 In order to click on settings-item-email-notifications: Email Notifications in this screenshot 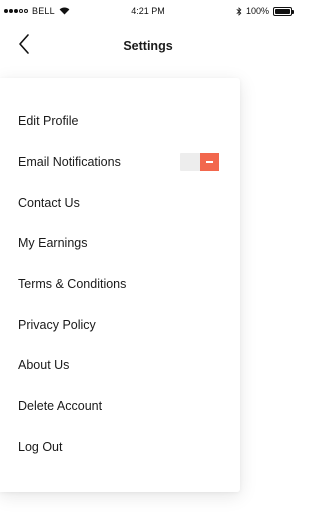, I will do `click(120, 162)`.